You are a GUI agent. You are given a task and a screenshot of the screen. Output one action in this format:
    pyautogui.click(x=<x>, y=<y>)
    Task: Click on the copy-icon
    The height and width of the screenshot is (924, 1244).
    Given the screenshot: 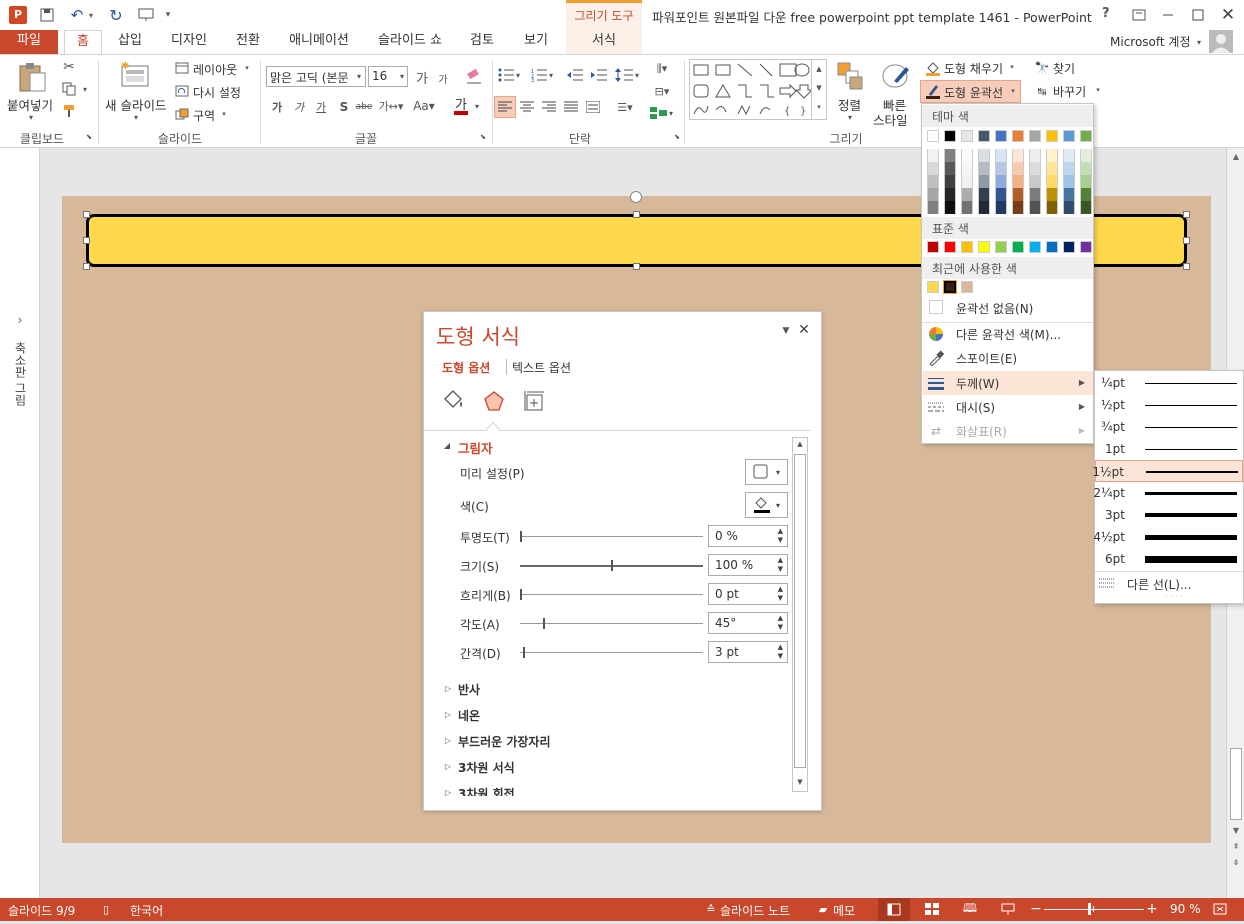 What is the action you would take?
    pyautogui.click(x=69, y=89)
    